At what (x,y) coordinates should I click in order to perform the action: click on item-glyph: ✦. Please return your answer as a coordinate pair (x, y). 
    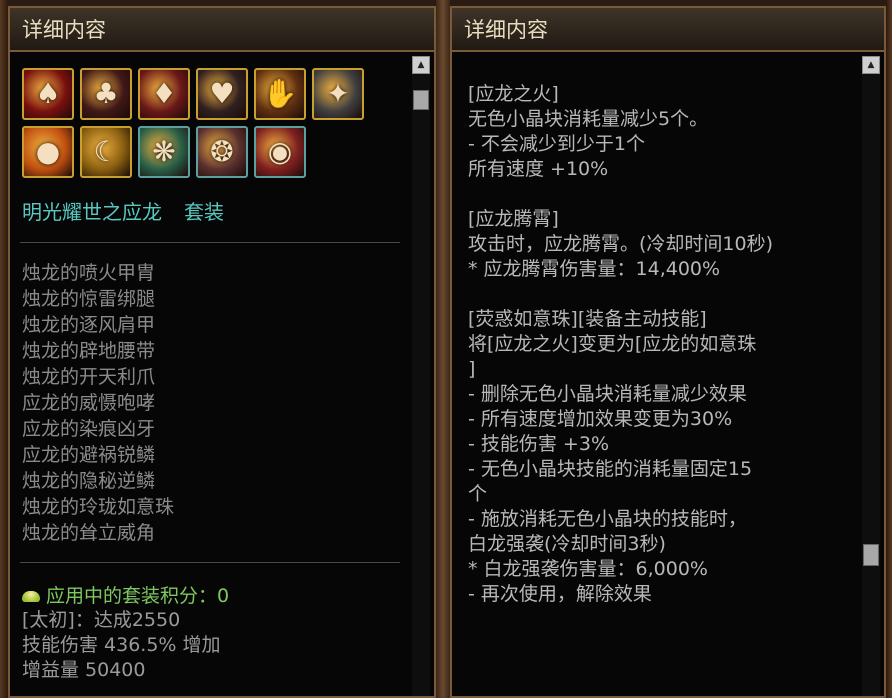
    Looking at the image, I should click on (338, 93).